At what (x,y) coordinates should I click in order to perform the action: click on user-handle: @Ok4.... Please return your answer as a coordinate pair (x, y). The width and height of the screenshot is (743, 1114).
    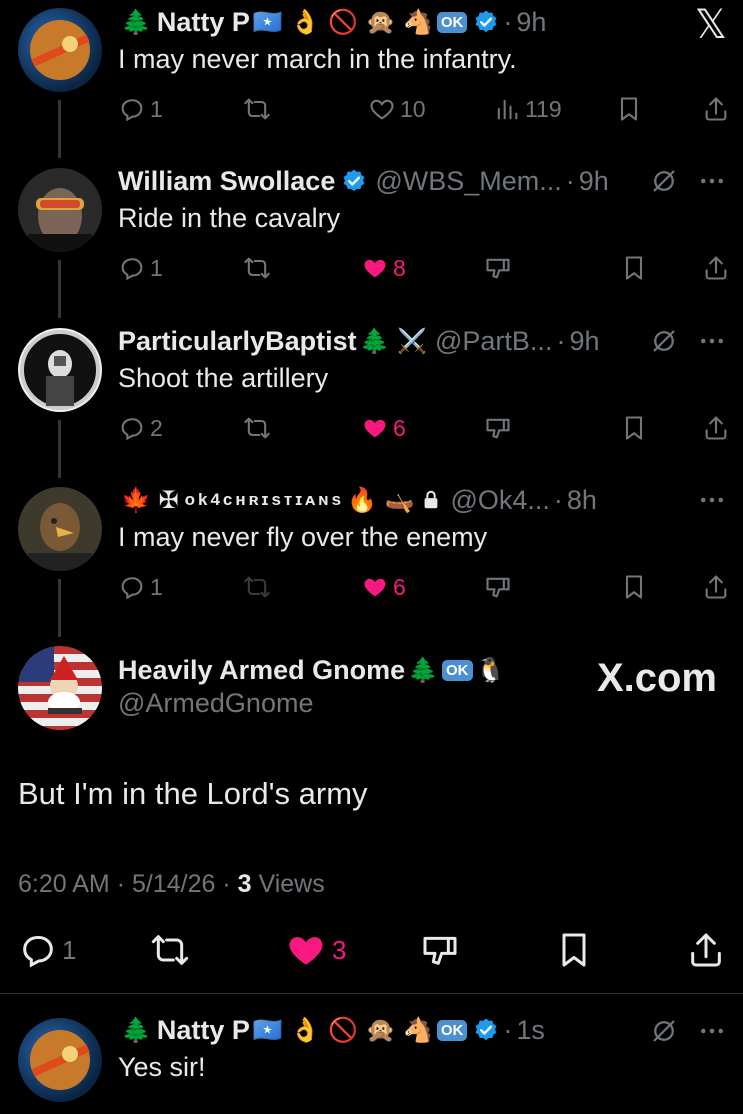
    Looking at the image, I should click on (499, 500).